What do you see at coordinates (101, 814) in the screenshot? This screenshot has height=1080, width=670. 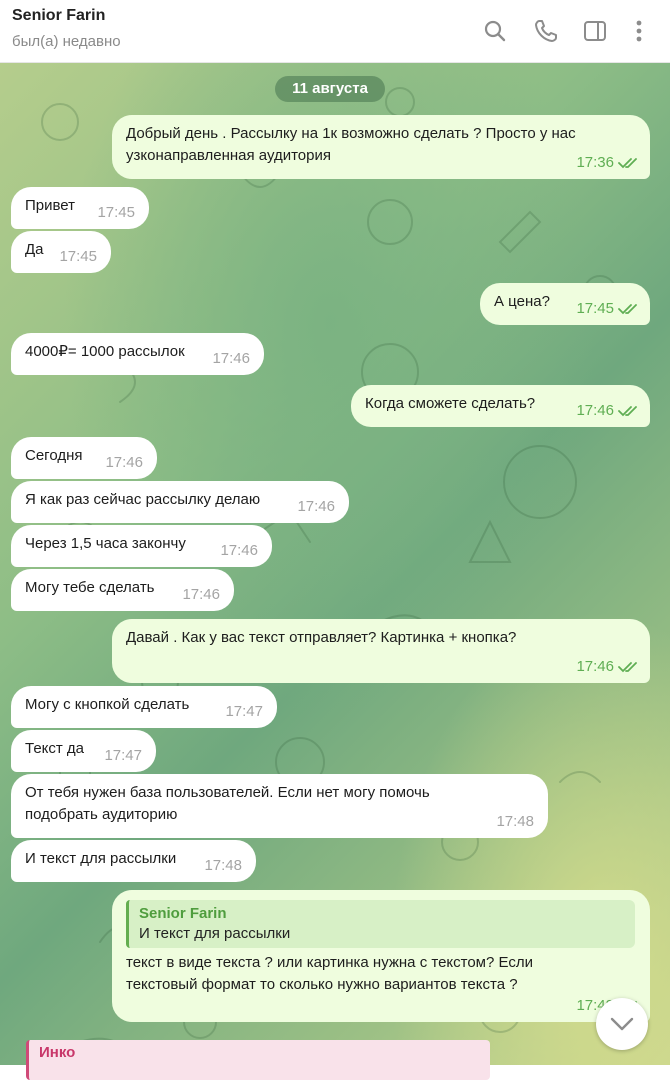 I see `message-line: подобрать аудиторию` at bounding box center [101, 814].